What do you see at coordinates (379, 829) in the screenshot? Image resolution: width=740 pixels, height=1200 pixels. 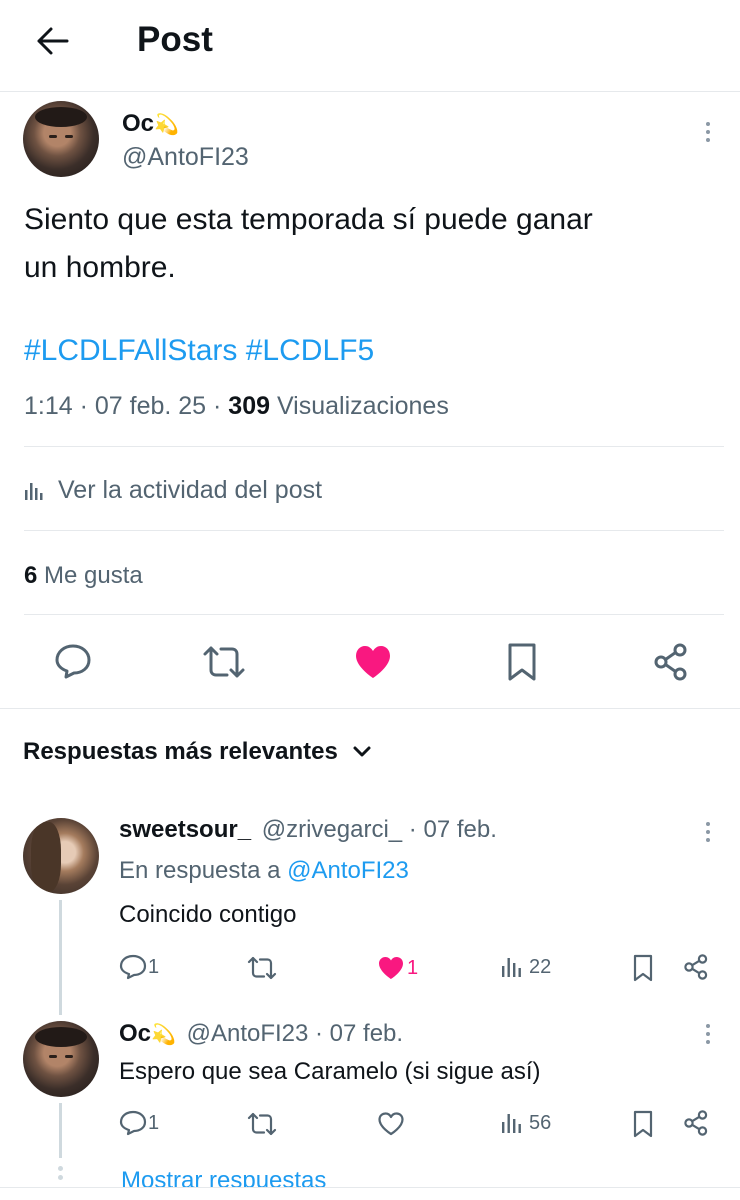 I see `reply-handle-date: @zrivegarci_ · 07 feb.` at bounding box center [379, 829].